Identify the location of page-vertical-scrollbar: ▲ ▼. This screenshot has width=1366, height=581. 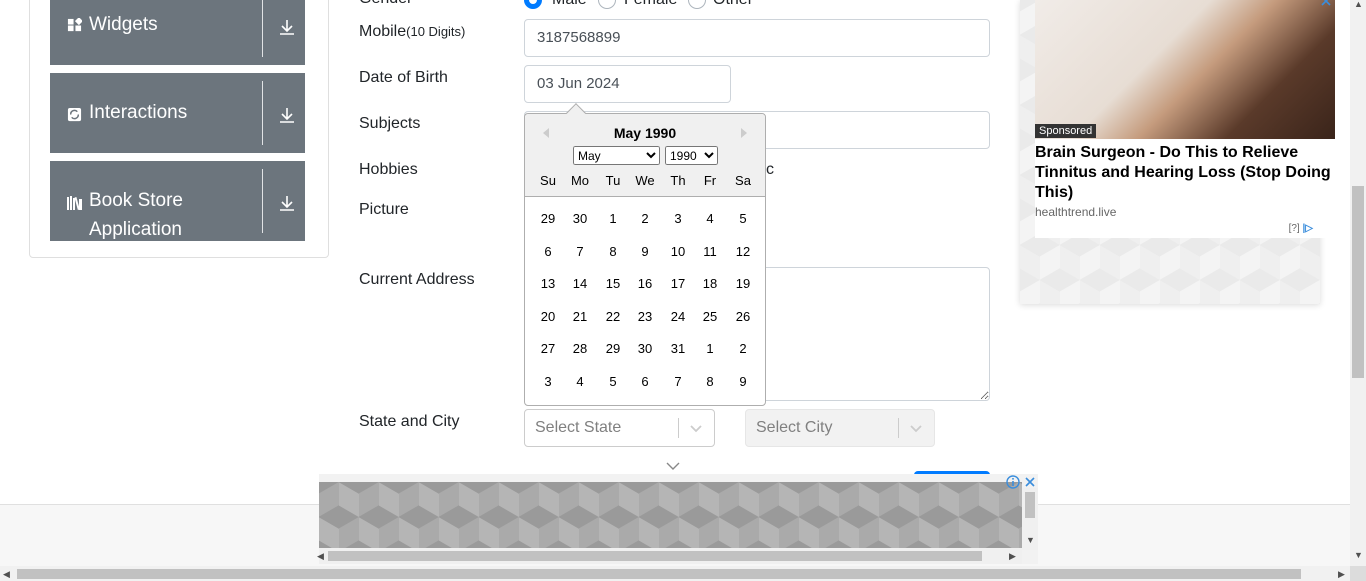
(1358, 283).